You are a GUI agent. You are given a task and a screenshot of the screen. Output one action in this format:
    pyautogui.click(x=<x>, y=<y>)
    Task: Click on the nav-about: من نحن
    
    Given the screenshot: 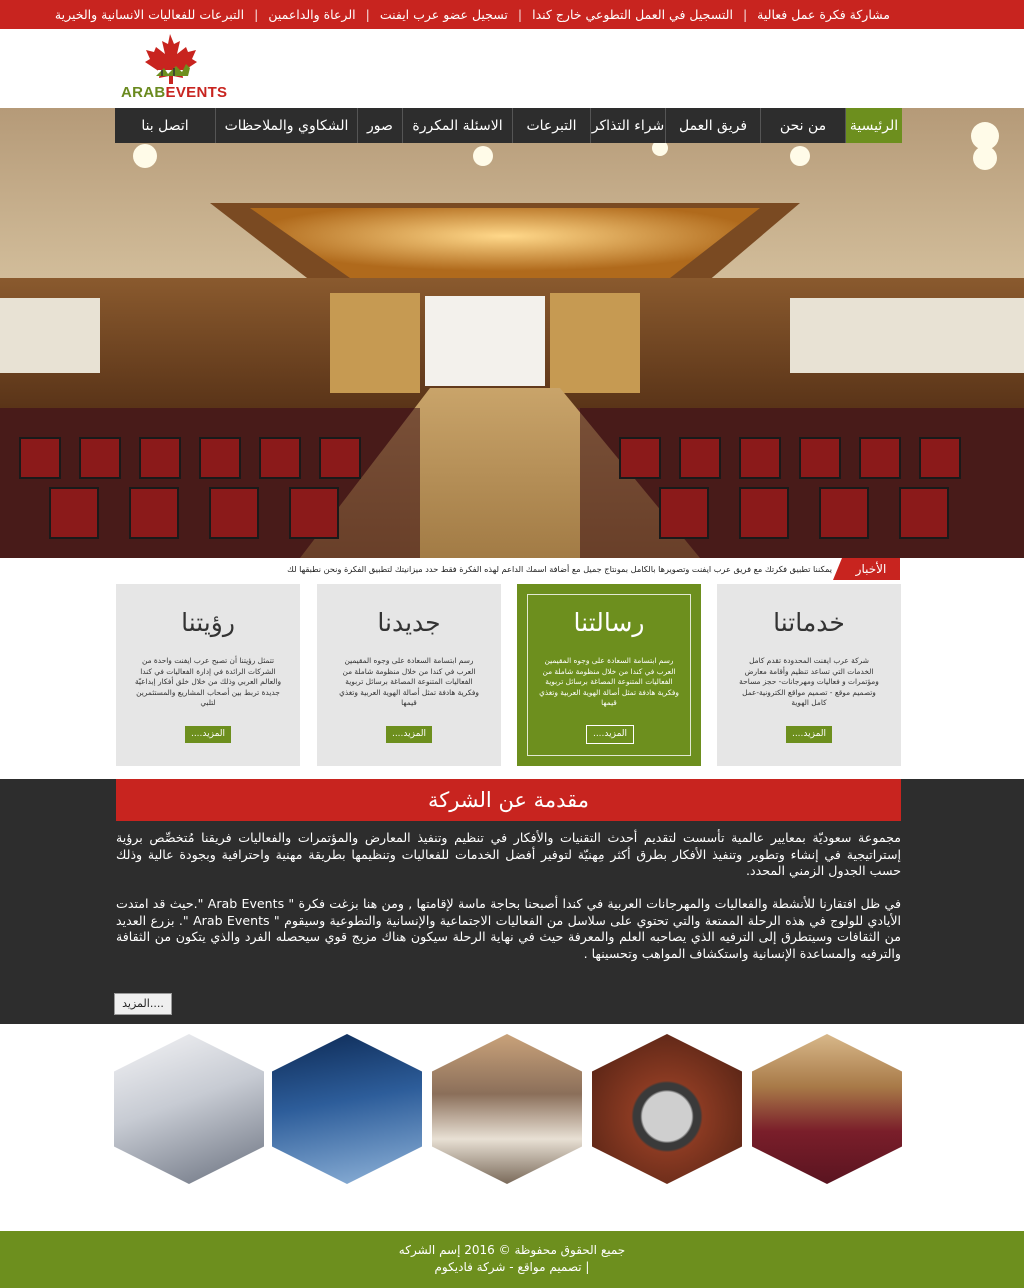 What is the action you would take?
    pyautogui.click(x=802, y=125)
    